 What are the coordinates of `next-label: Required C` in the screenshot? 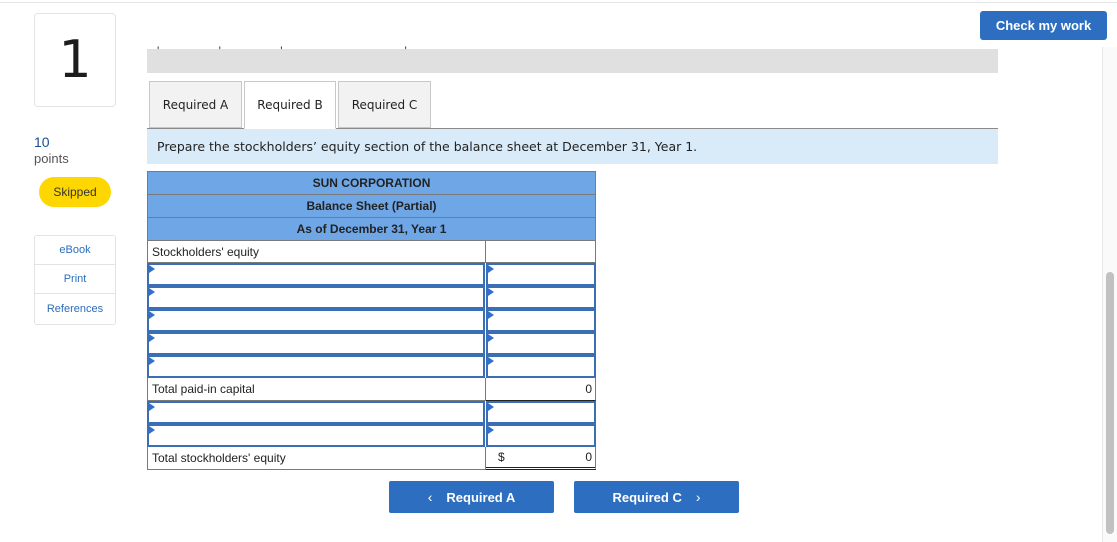 It's located at (647, 497).